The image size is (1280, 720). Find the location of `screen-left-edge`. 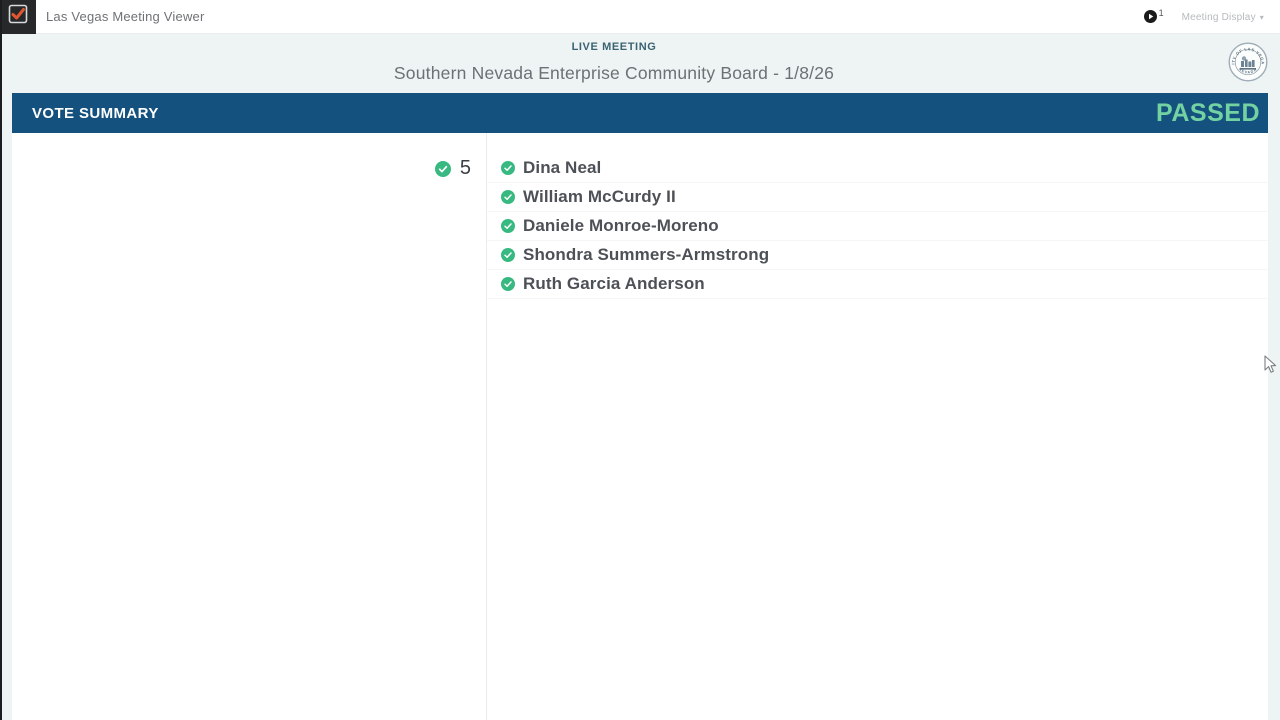

screen-left-edge is located at coordinates (1, 360).